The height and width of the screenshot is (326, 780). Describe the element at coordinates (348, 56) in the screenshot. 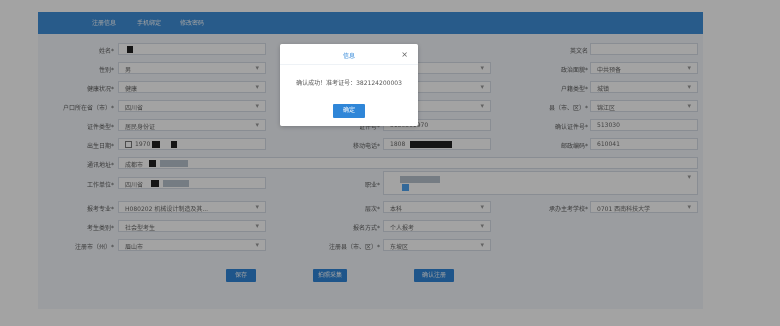

I see `dialog-title: 信息` at that location.